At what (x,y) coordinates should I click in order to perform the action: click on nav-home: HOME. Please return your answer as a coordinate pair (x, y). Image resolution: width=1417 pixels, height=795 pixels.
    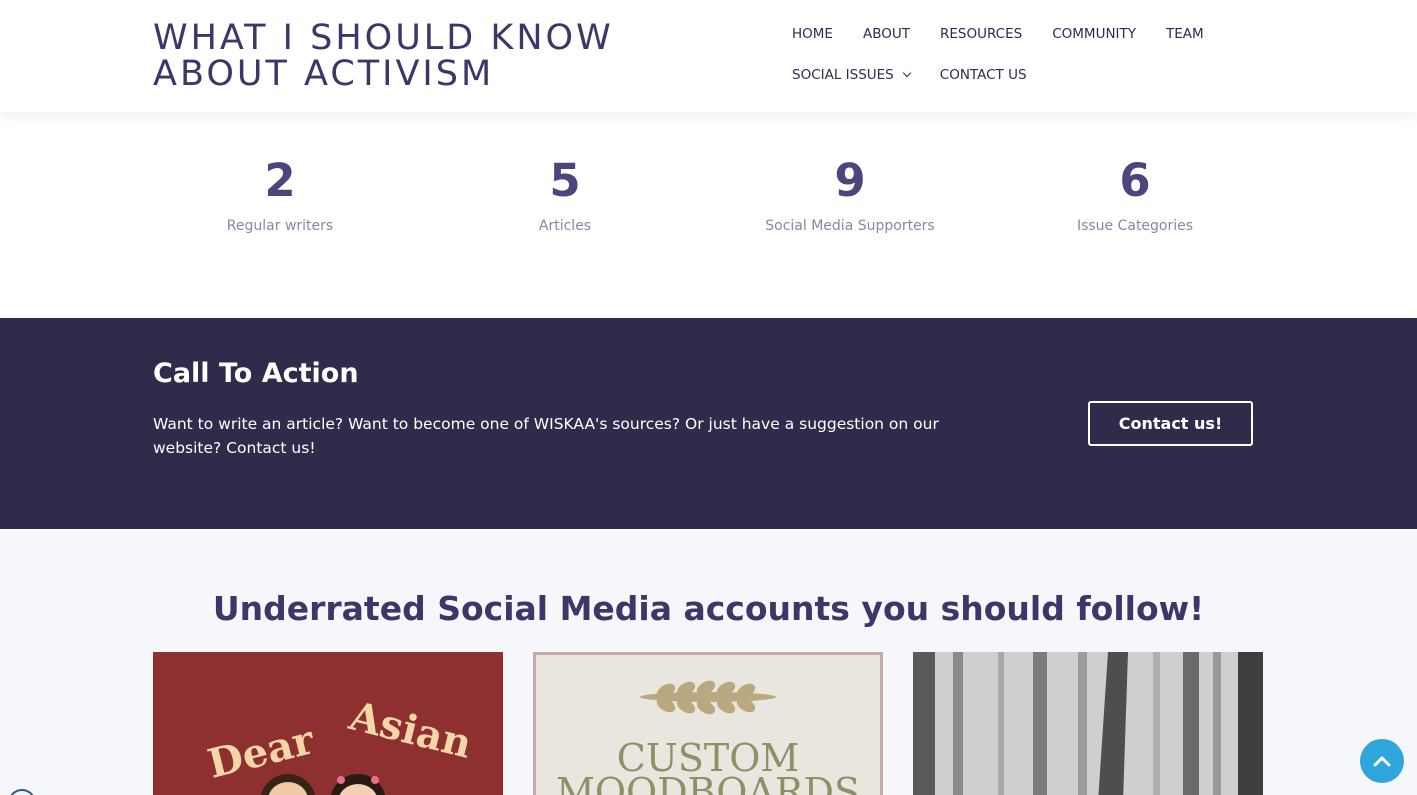
    Looking at the image, I should click on (812, 34).